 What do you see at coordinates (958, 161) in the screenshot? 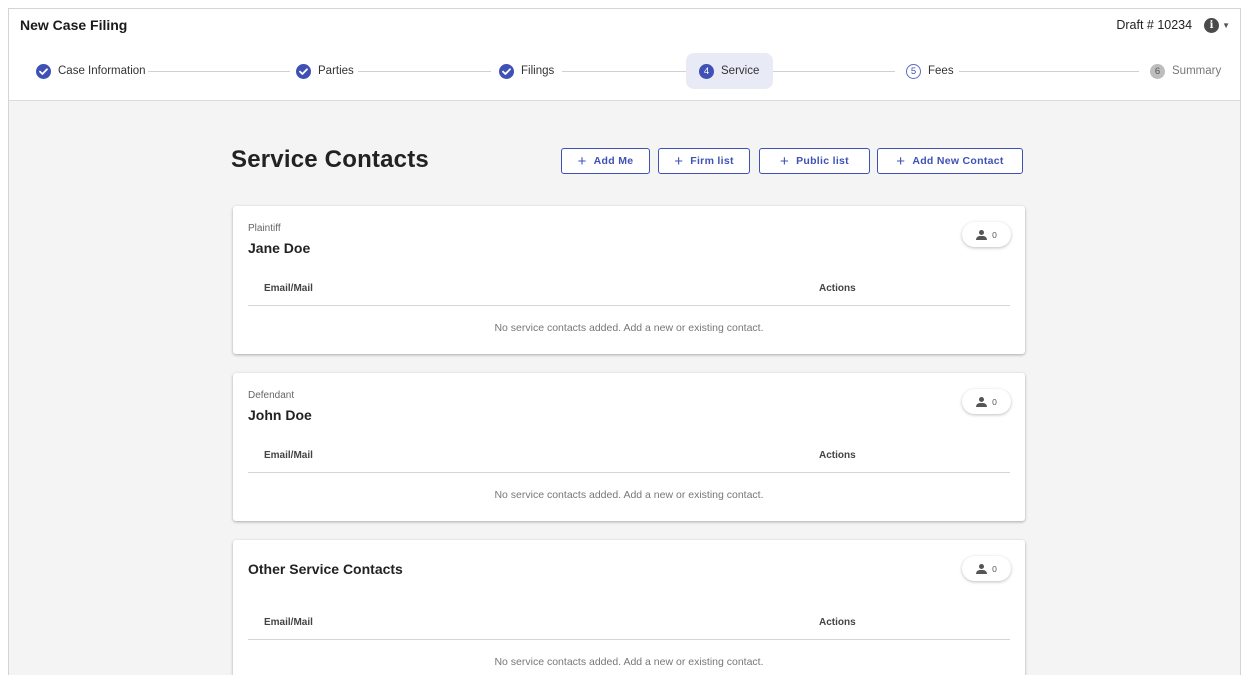
I see `add-new-contact-label: Add New Contact` at bounding box center [958, 161].